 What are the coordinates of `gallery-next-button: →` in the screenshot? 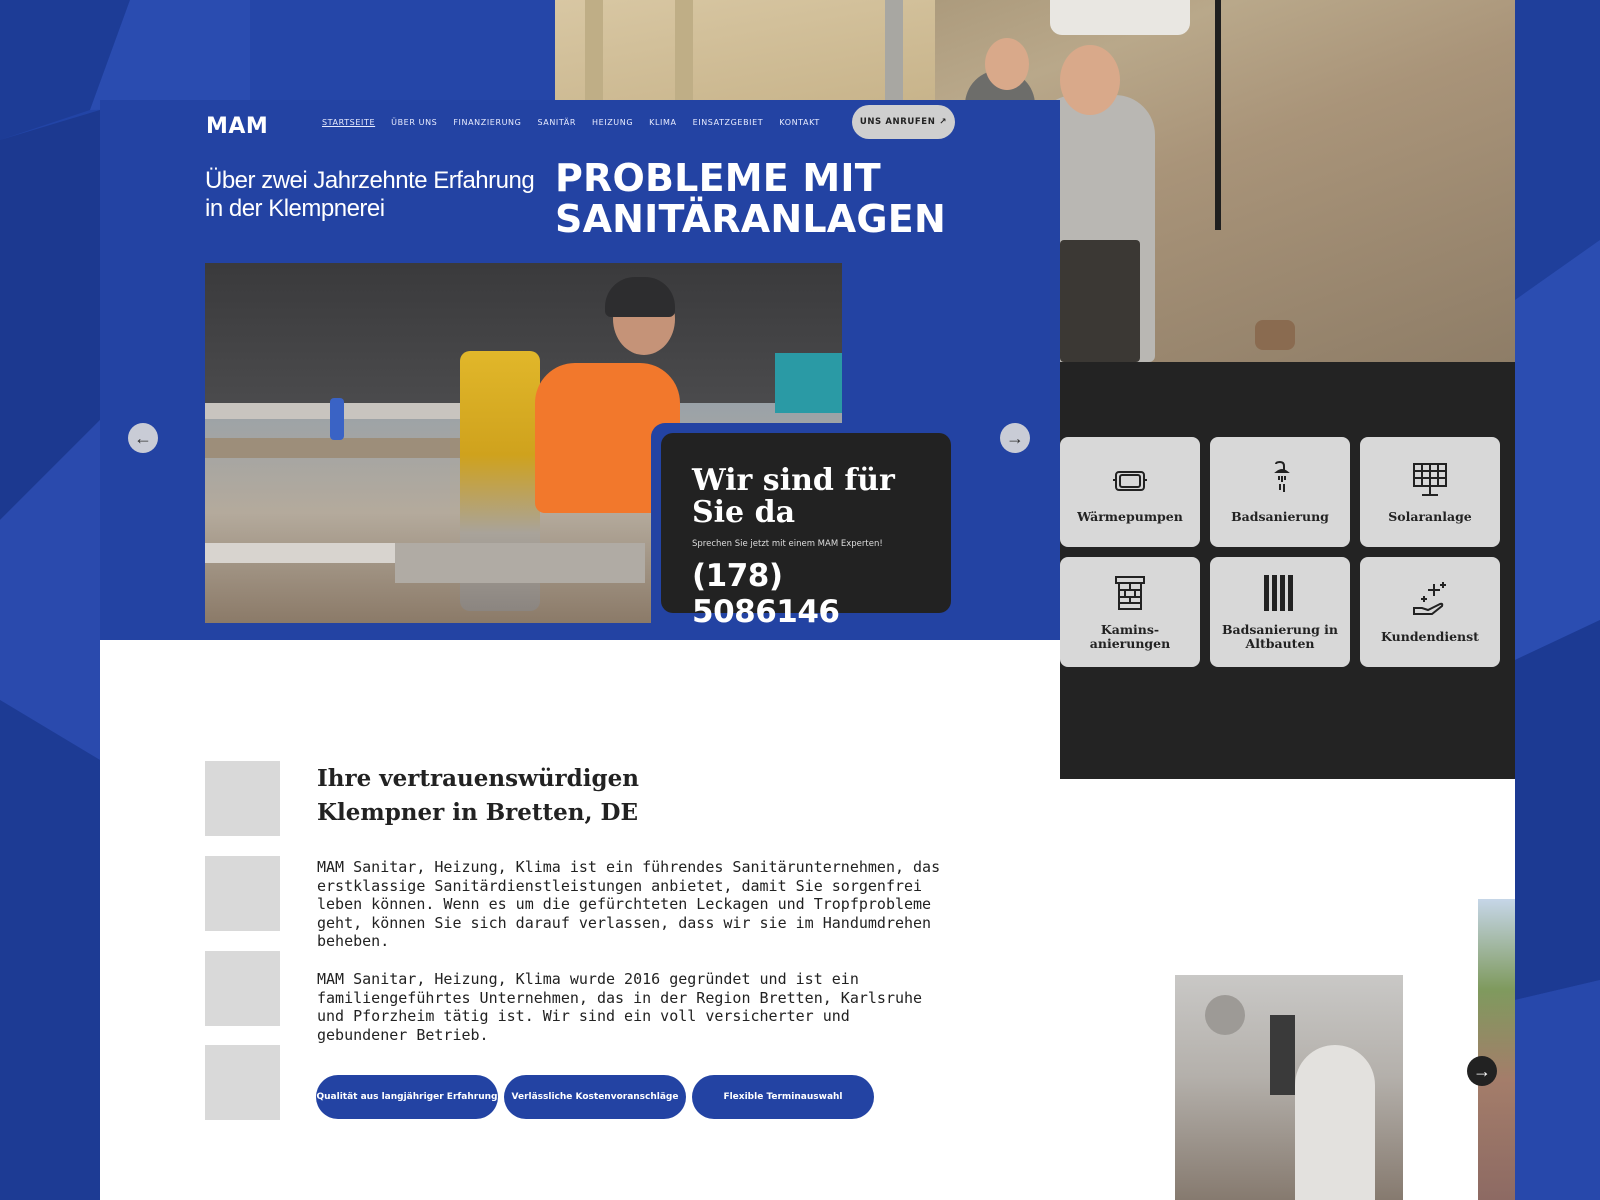 It's located at (1482, 1071).